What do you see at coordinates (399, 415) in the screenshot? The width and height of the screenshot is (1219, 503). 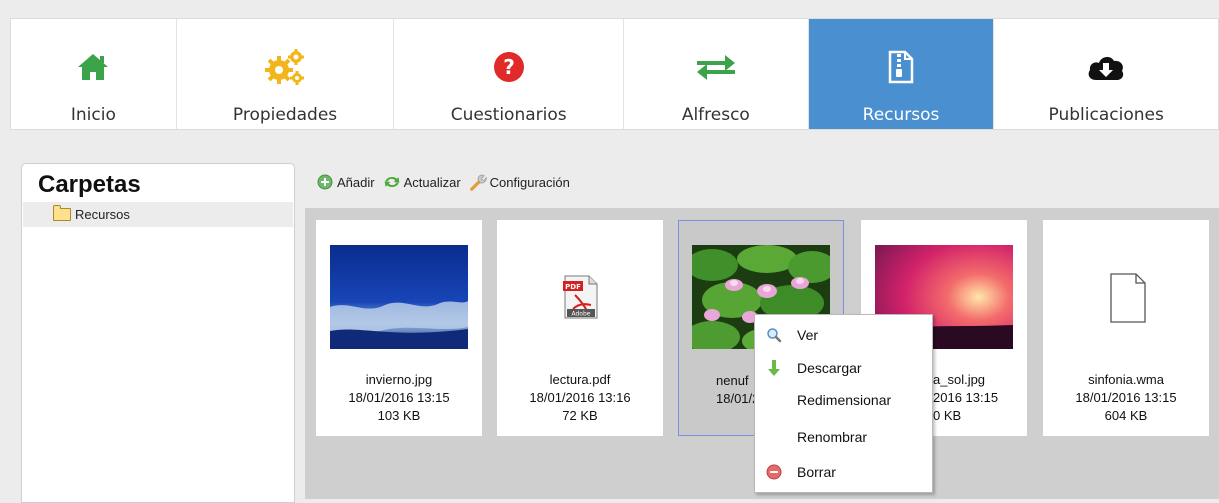 I see `file-size: 103 KB` at bounding box center [399, 415].